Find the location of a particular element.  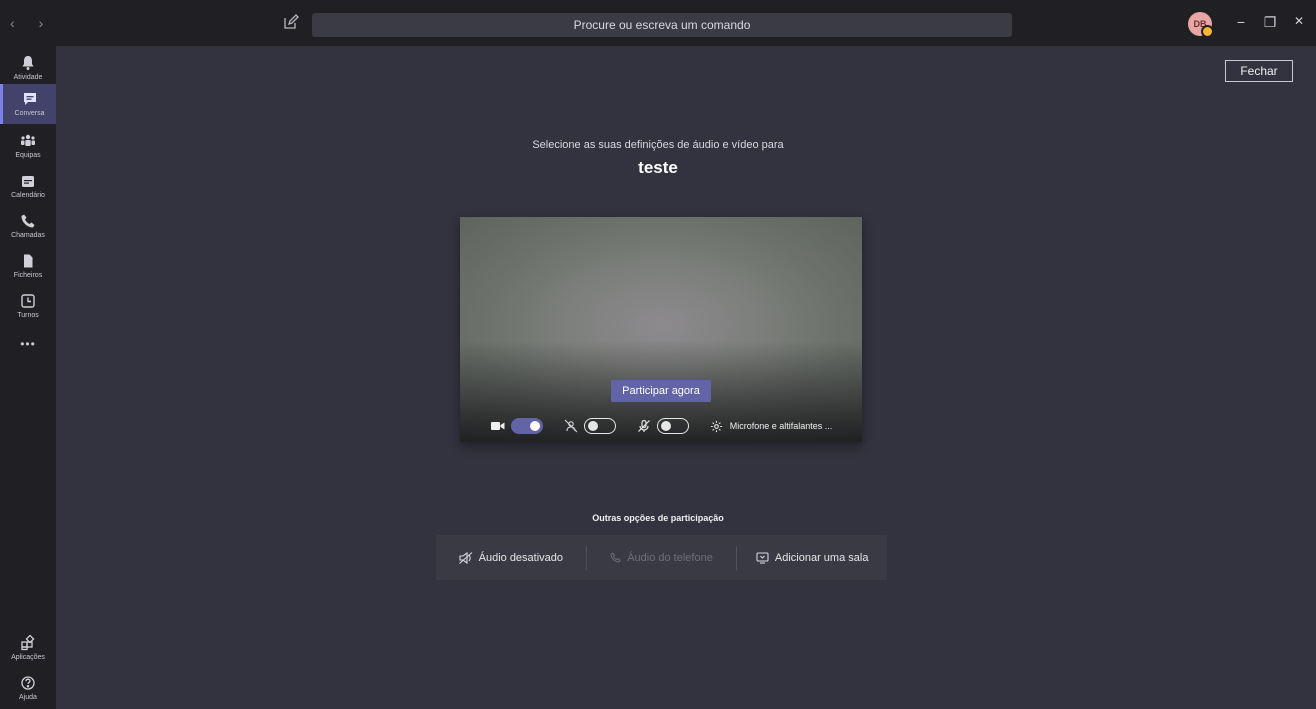

rail-item-ajuda: Ajuda is located at coordinates (28, 688).